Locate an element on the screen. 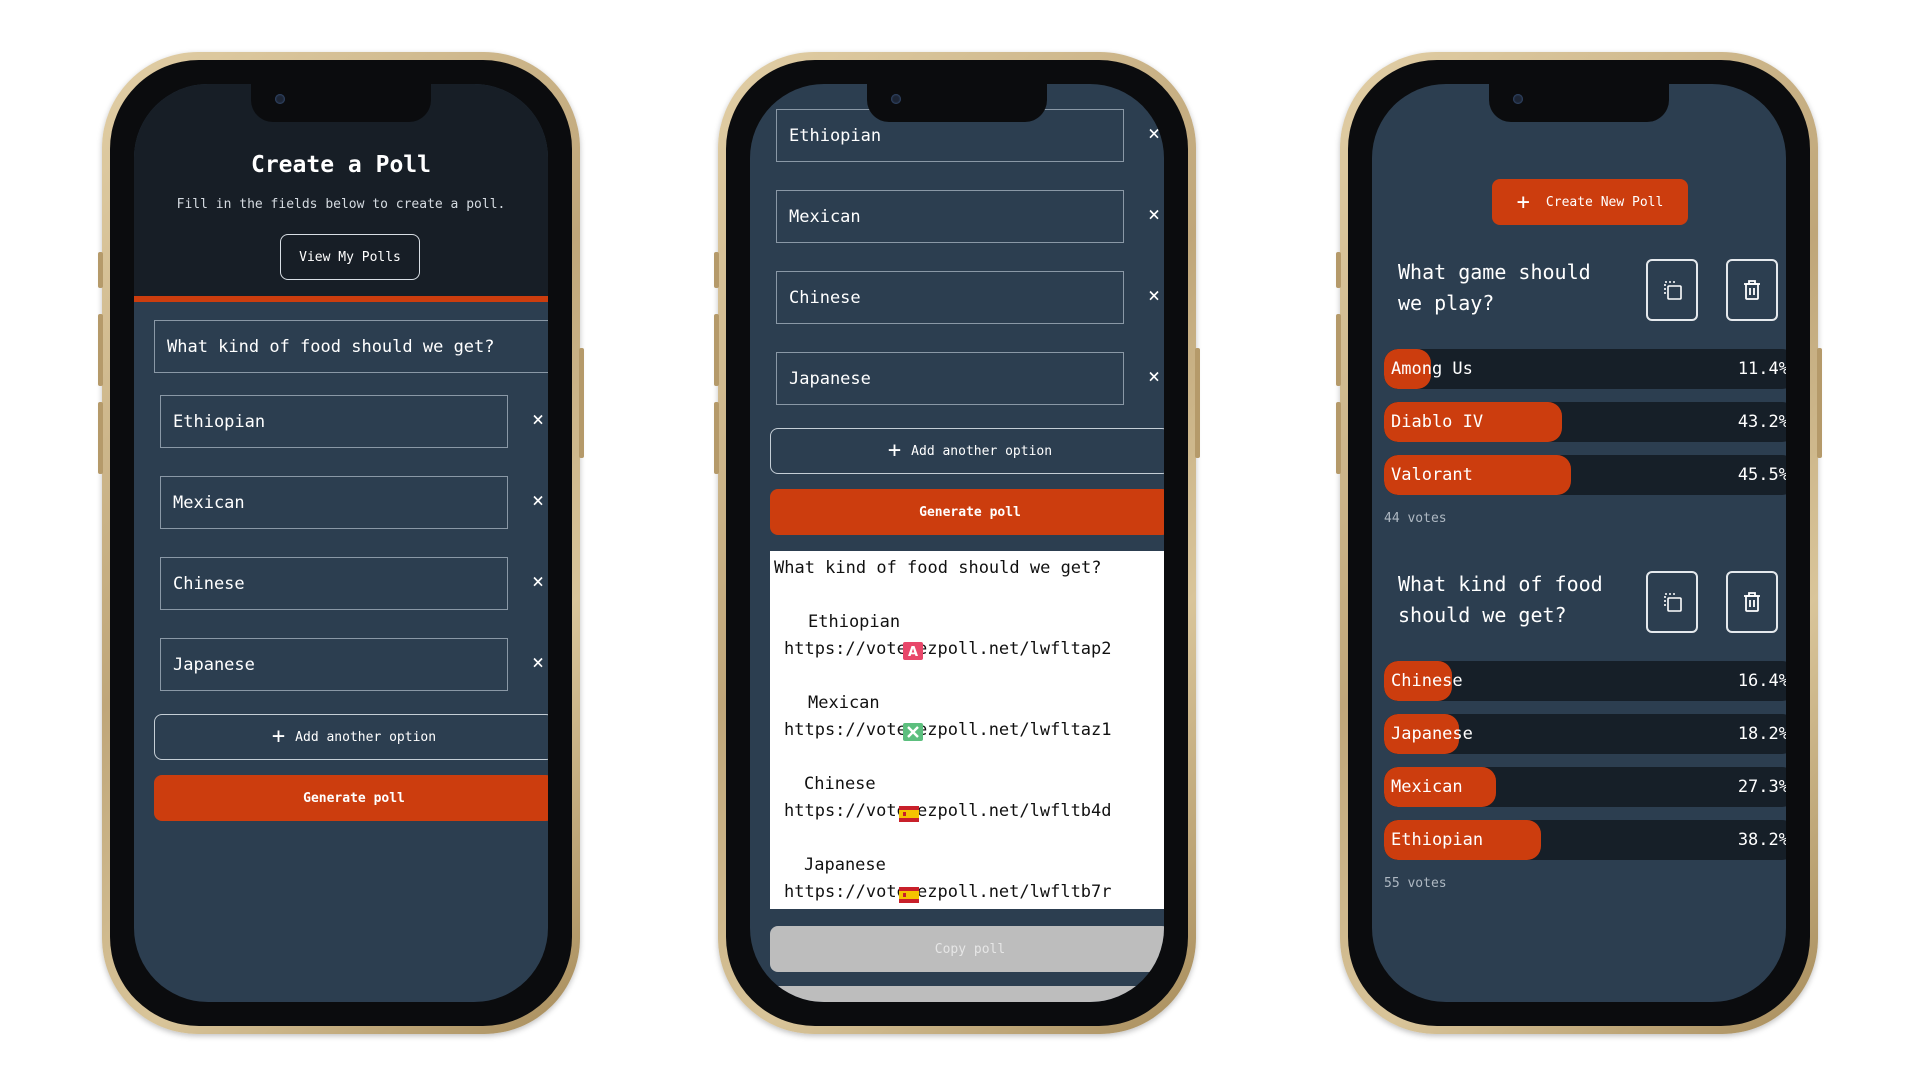 The width and height of the screenshot is (1920, 1080). vote-count: 44 votes is located at coordinates (1415, 518).